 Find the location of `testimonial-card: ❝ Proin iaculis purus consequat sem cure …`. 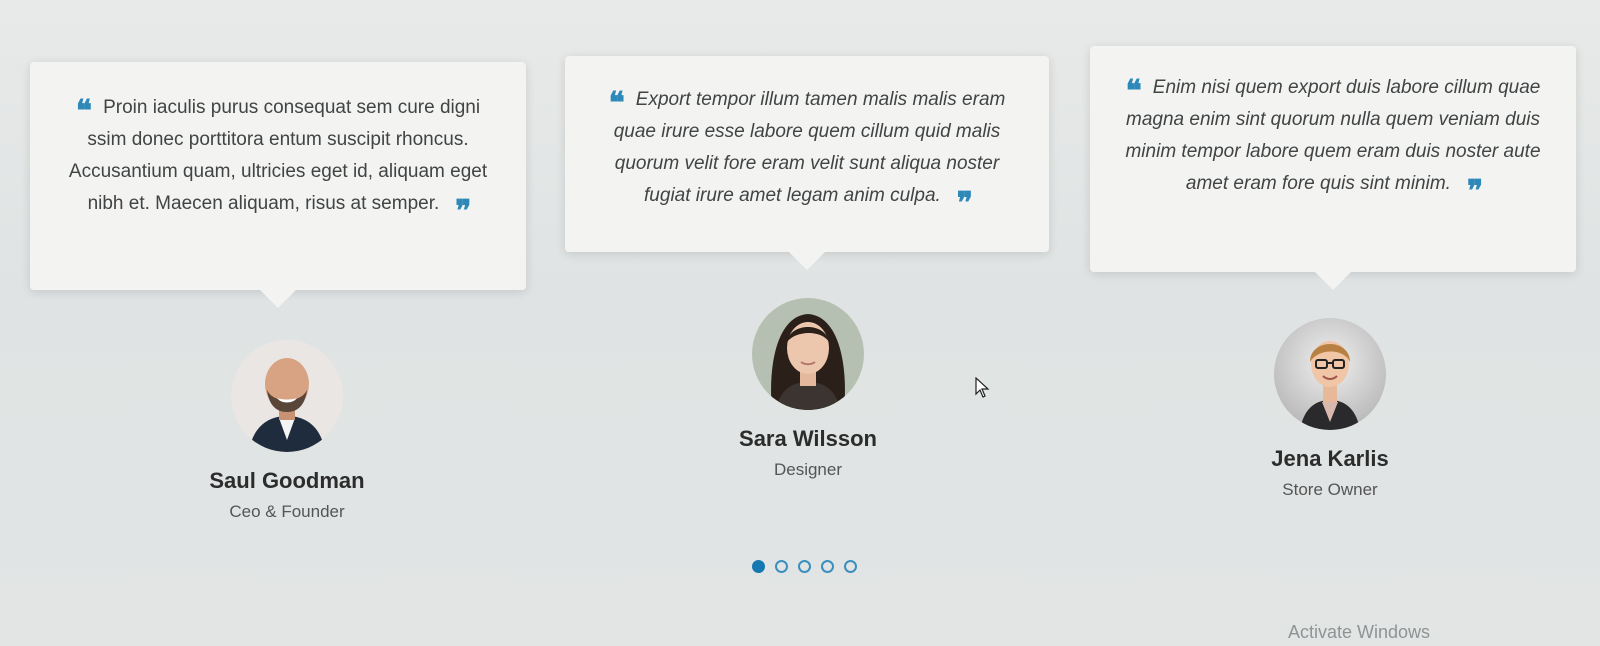

testimonial-card: ❝ Proin iaculis purus consequat sem cure … is located at coordinates (278, 185).